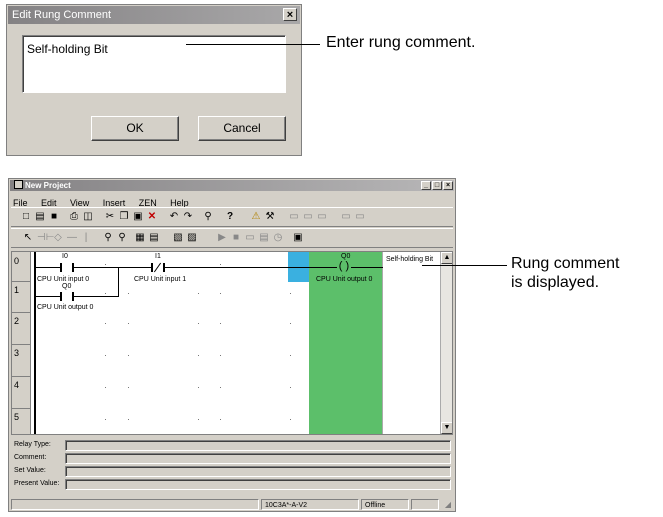 Image resolution: width=663 pixels, height=517 pixels. Describe the element at coordinates (290, 14) in the screenshot. I see `dialog-close-button: ×` at that location.